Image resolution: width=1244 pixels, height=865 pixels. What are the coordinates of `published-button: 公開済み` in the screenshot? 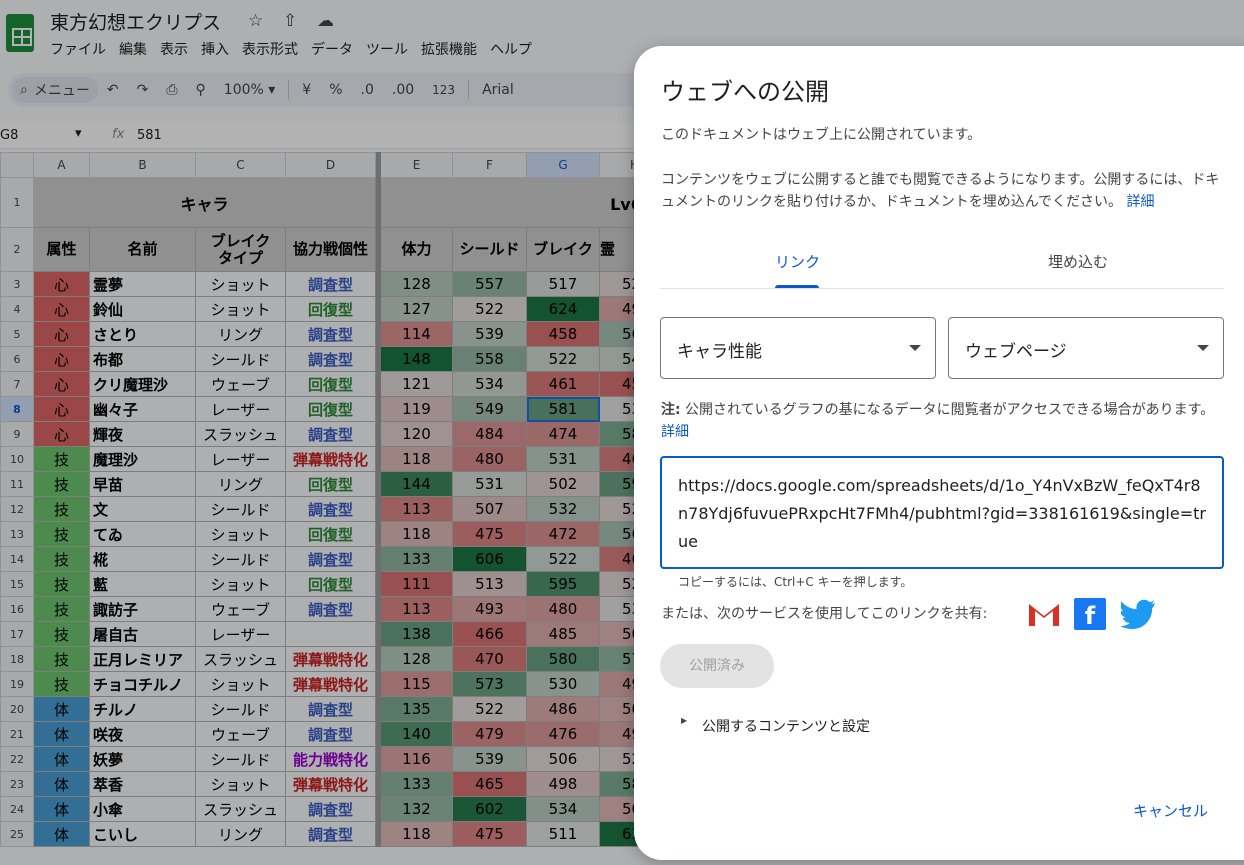 It's located at (717, 666).